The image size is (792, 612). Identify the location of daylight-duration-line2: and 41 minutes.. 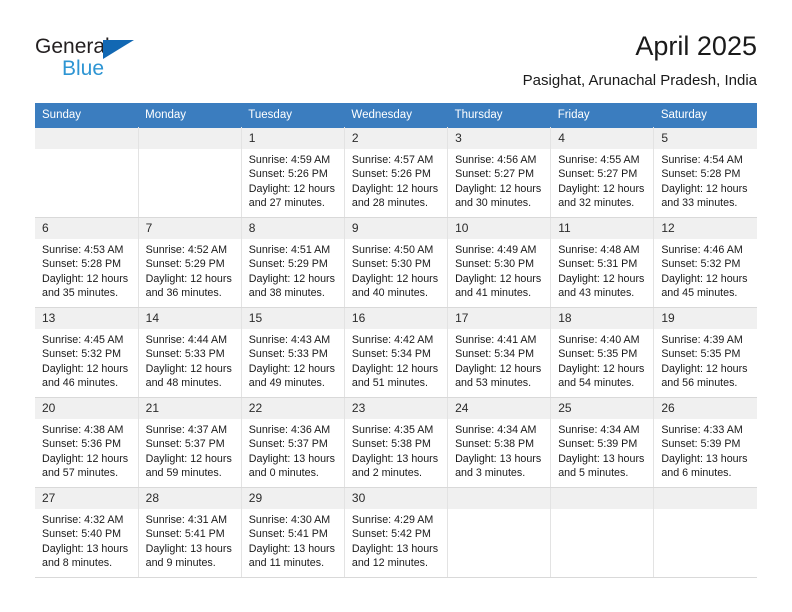
(493, 293).